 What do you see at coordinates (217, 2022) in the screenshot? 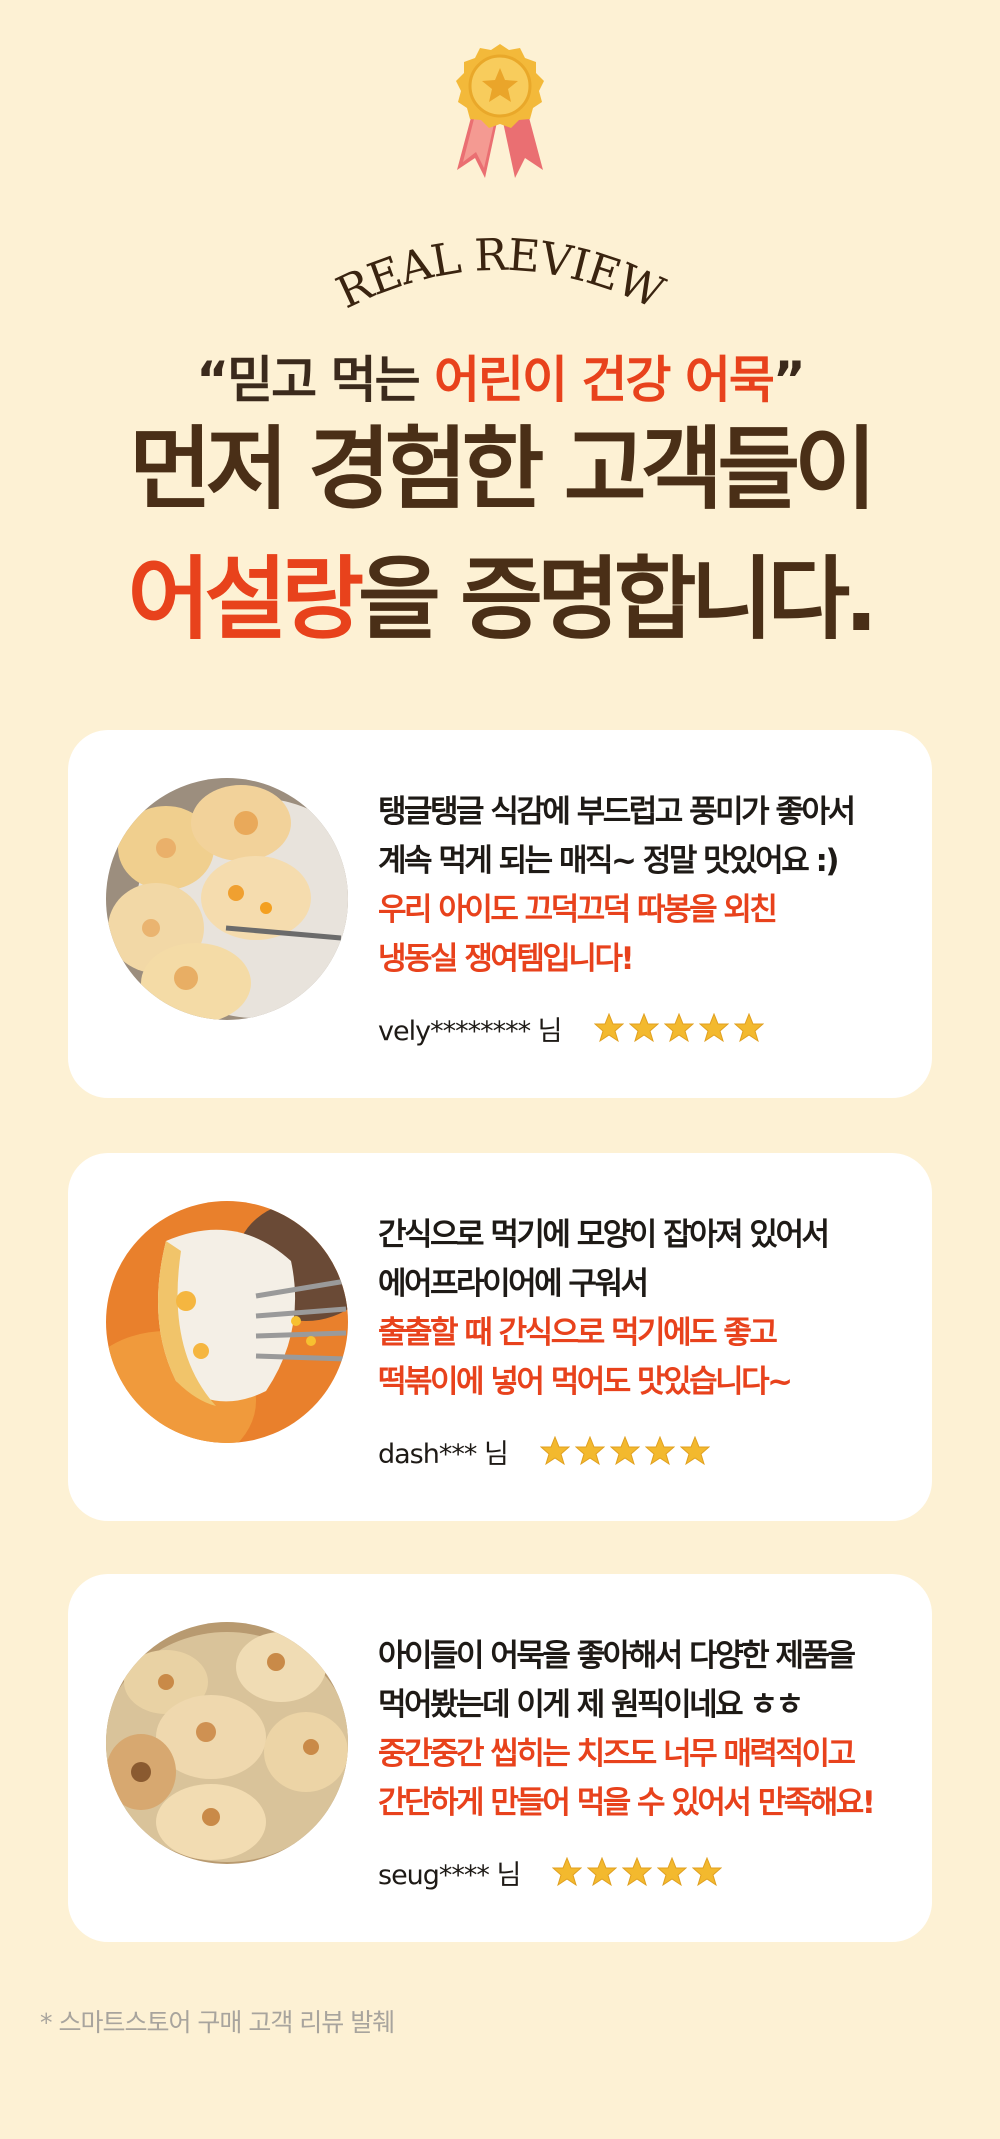
I see `footnote: * 스마트스토어 구매 고객 리뷰 발췌` at bounding box center [217, 2022].